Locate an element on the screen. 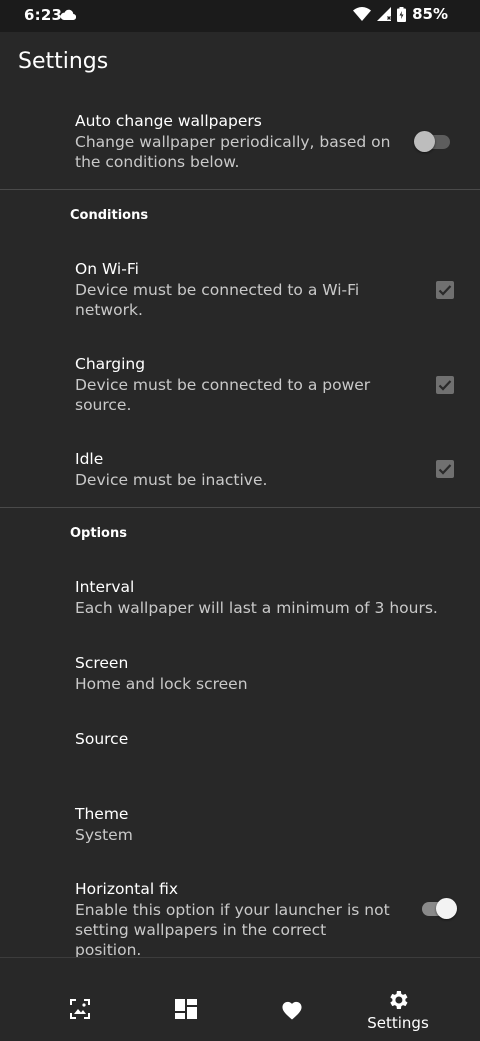 Image resolution: width=480 pixels, height=1041 pixels. battery-charging-icon is located at coordinates (402, 14).